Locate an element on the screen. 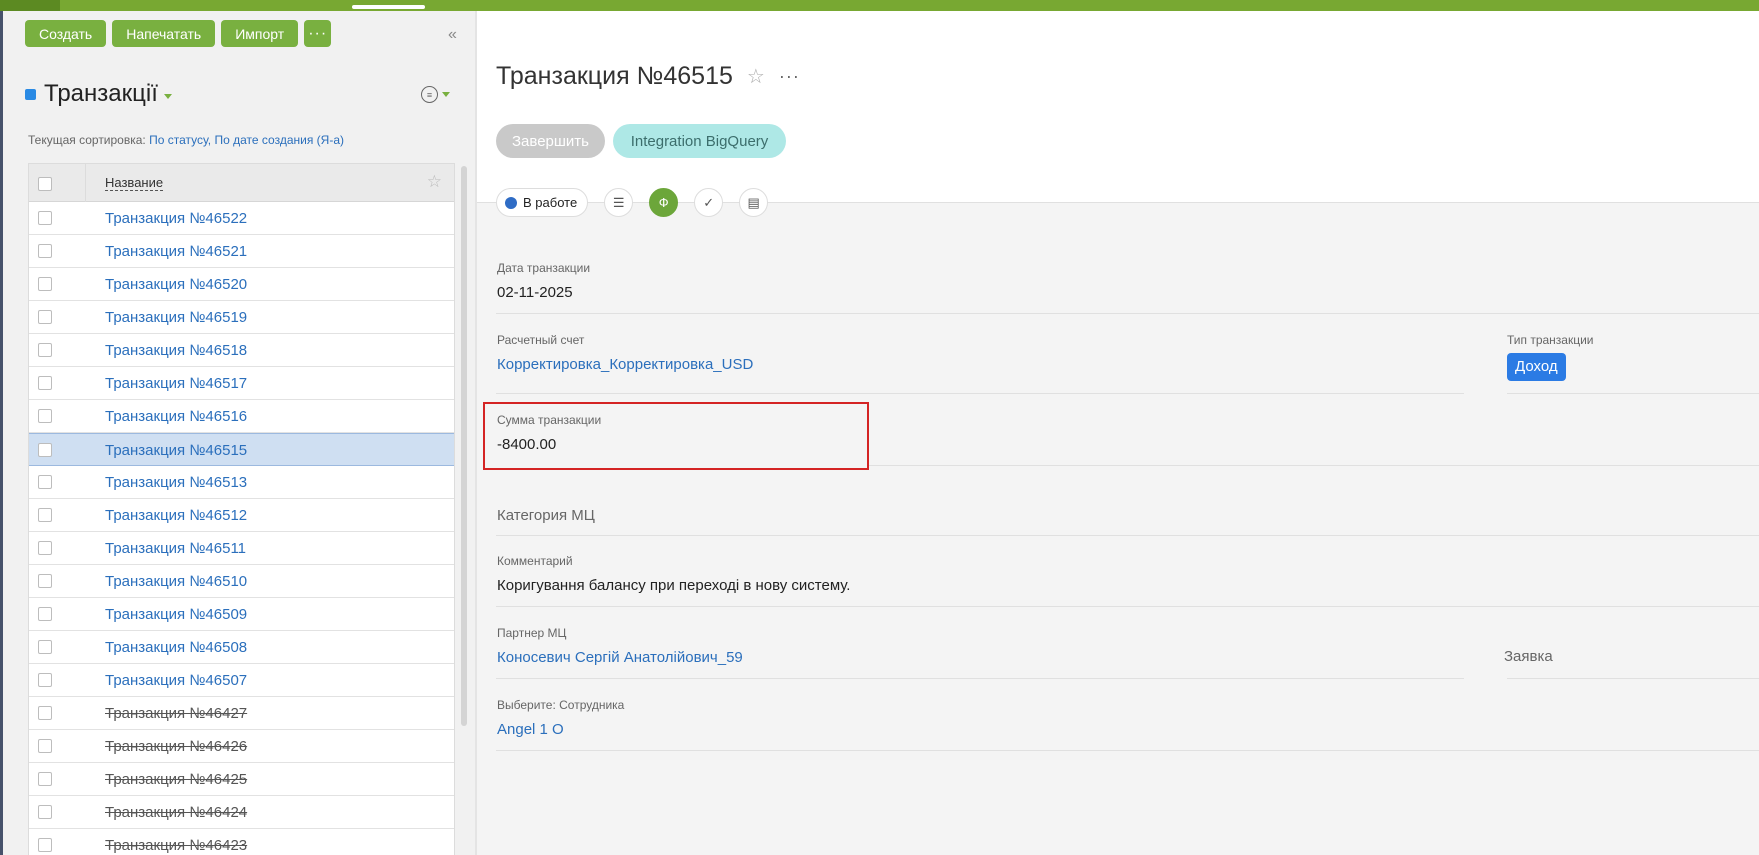 This screenshot has width=1759, height=855. employee-link: Angel 1 O is located at coordinates (560, 729).